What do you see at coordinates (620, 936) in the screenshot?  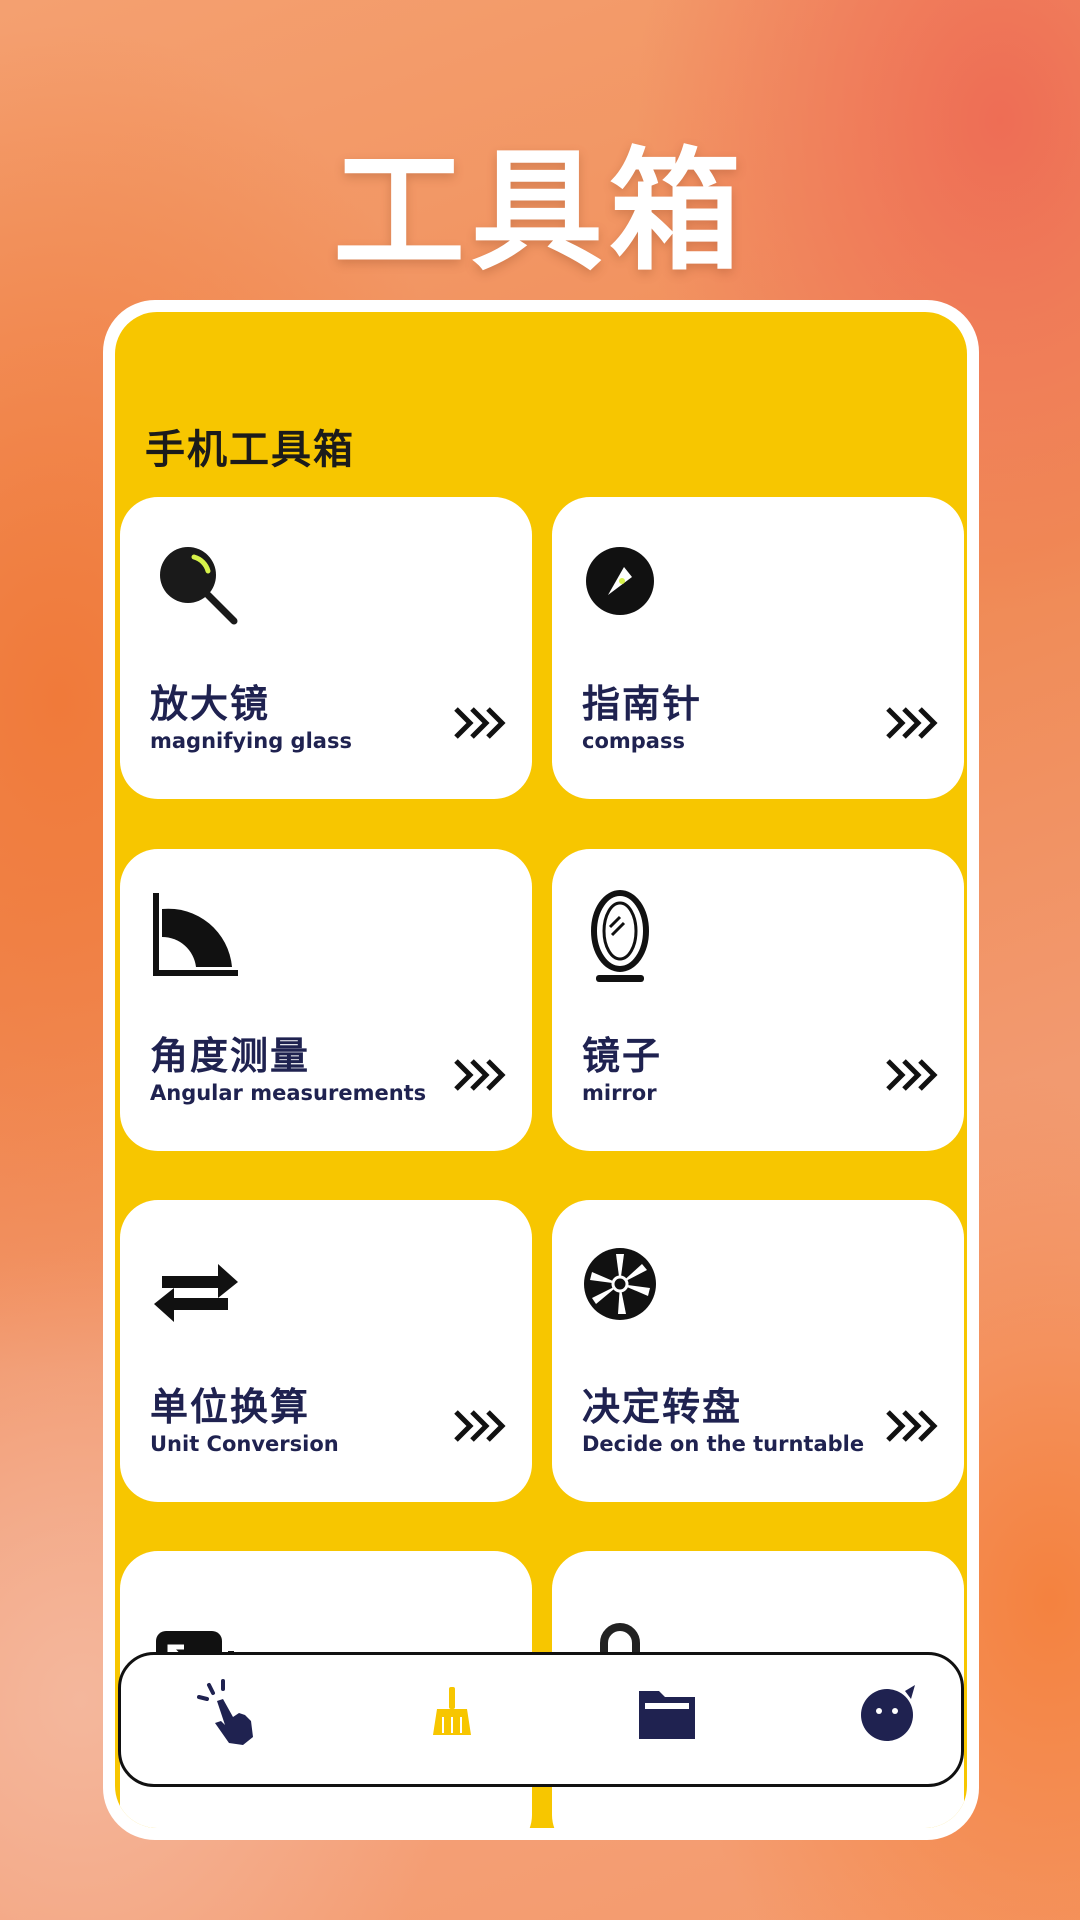 I see `mirror-icon` at bounding box center [620, 936].